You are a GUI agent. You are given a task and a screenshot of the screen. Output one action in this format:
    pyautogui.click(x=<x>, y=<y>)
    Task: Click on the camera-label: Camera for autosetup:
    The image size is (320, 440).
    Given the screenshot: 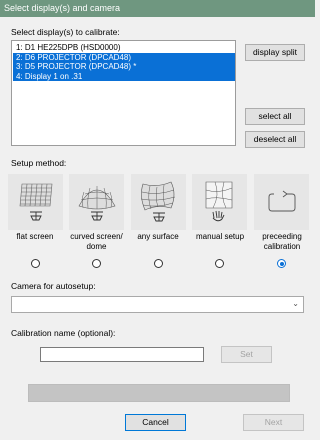 What is the action you would take?
    pyautogui.click(x=53, y=286)
    